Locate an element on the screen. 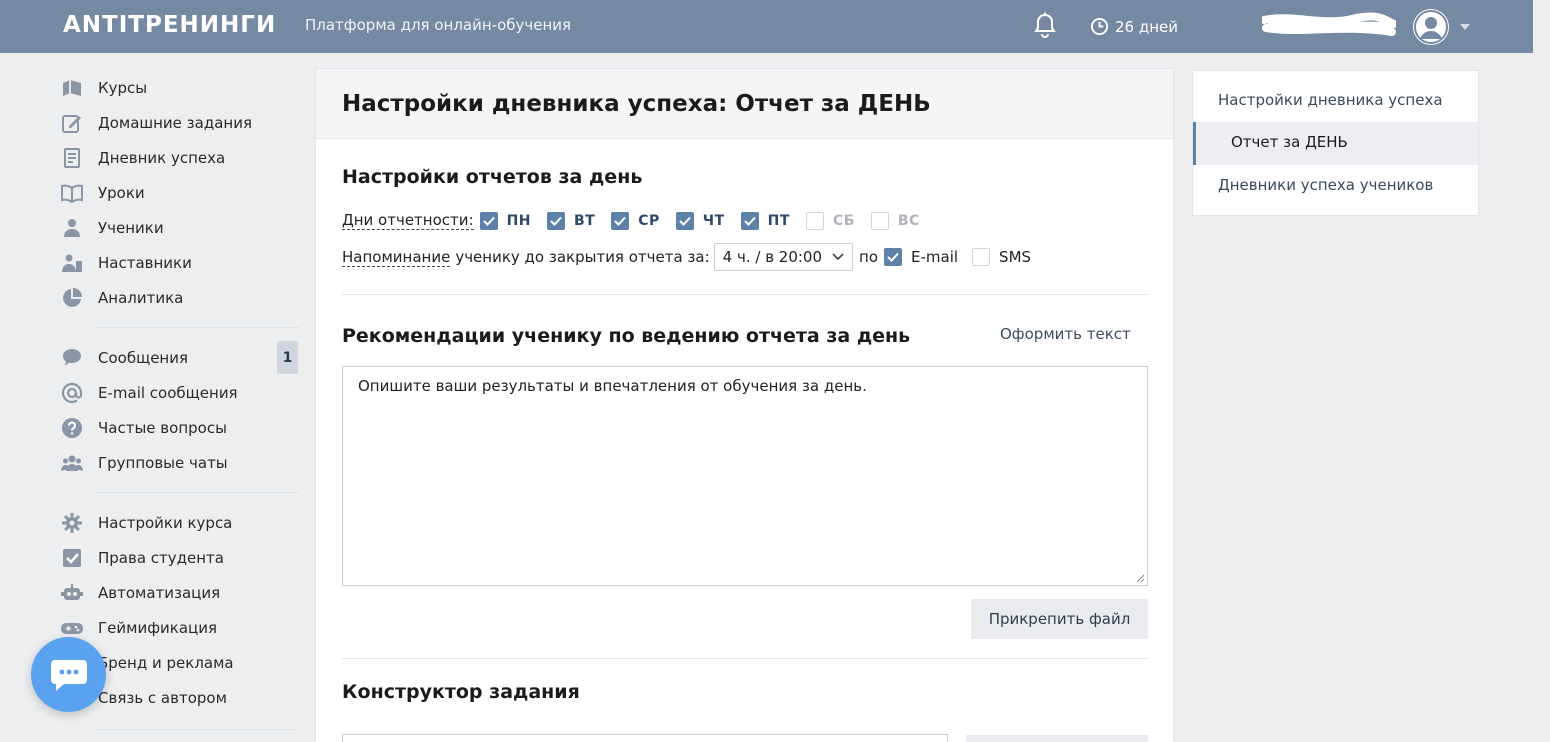 Image resolution: width=1550 pixels, height=742 pixels. mentors-icon is located at coordinates (72, 263).